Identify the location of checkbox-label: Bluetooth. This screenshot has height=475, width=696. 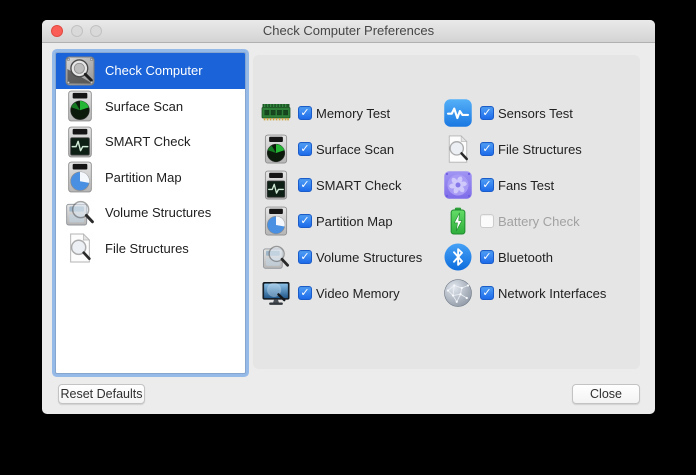
(525, 257).